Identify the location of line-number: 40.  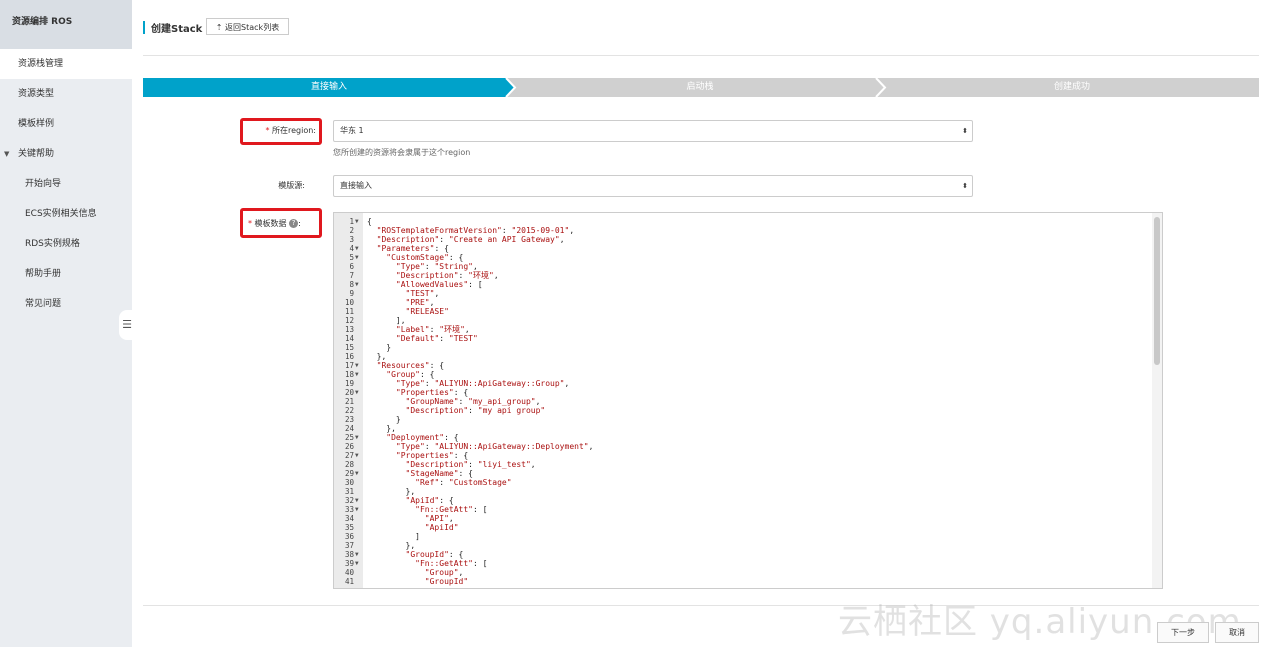
(349, 572).